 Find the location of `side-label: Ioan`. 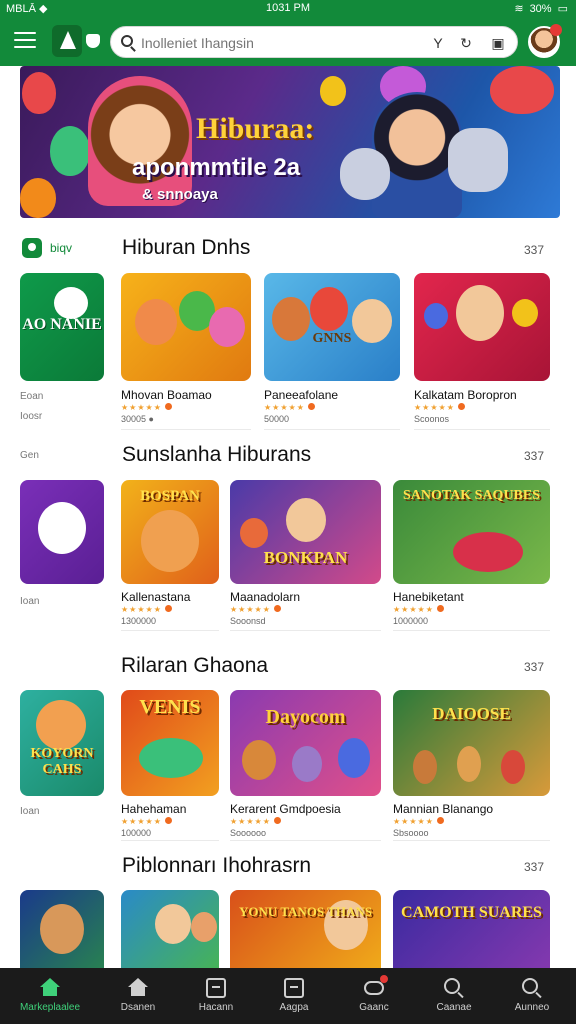

side-label: Ioan is located at coordinates (30, 601).